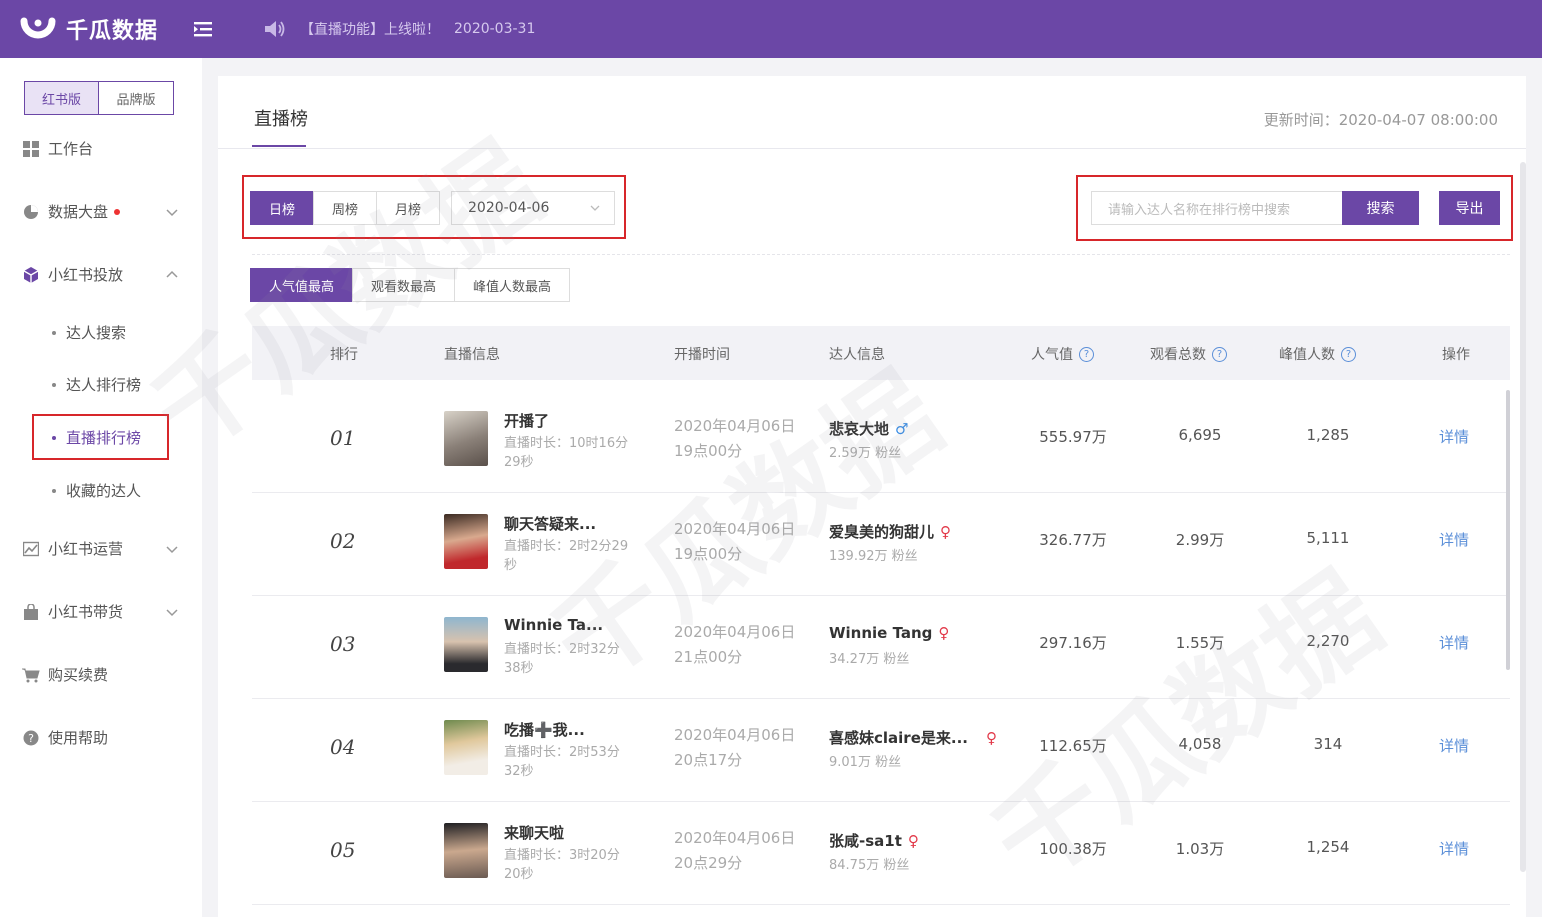 The height and width of the screenshot is (917, 1542). I want to click on version-tab-brand: 品牌版, so click(136, 98).